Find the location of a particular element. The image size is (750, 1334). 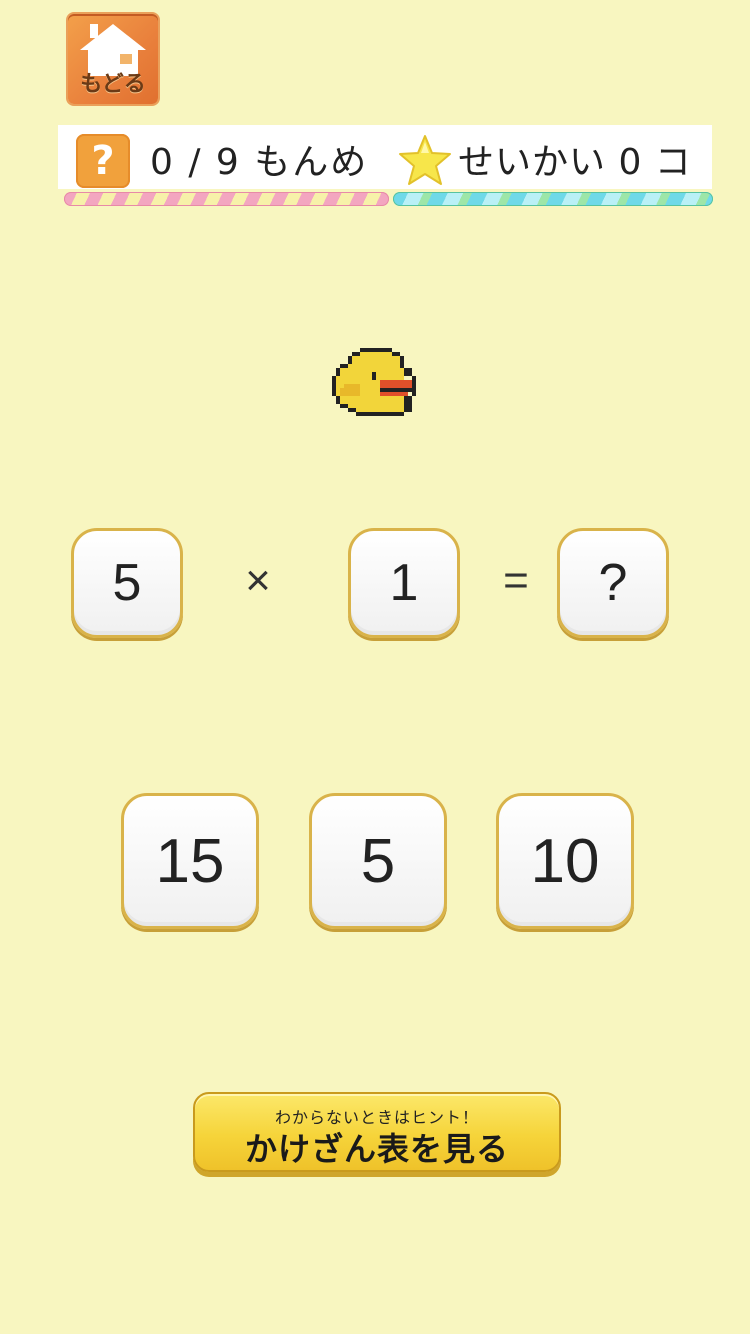

question-mark-icon: ? is located at coordinates (103, 161).